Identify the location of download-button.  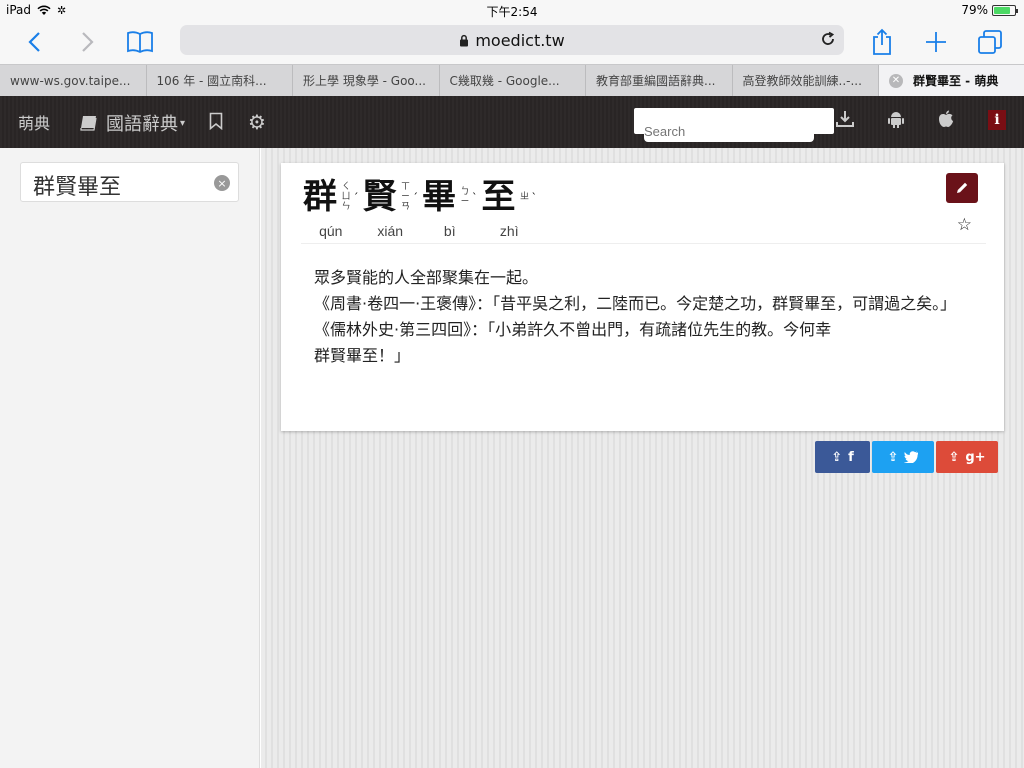
(845, 121).